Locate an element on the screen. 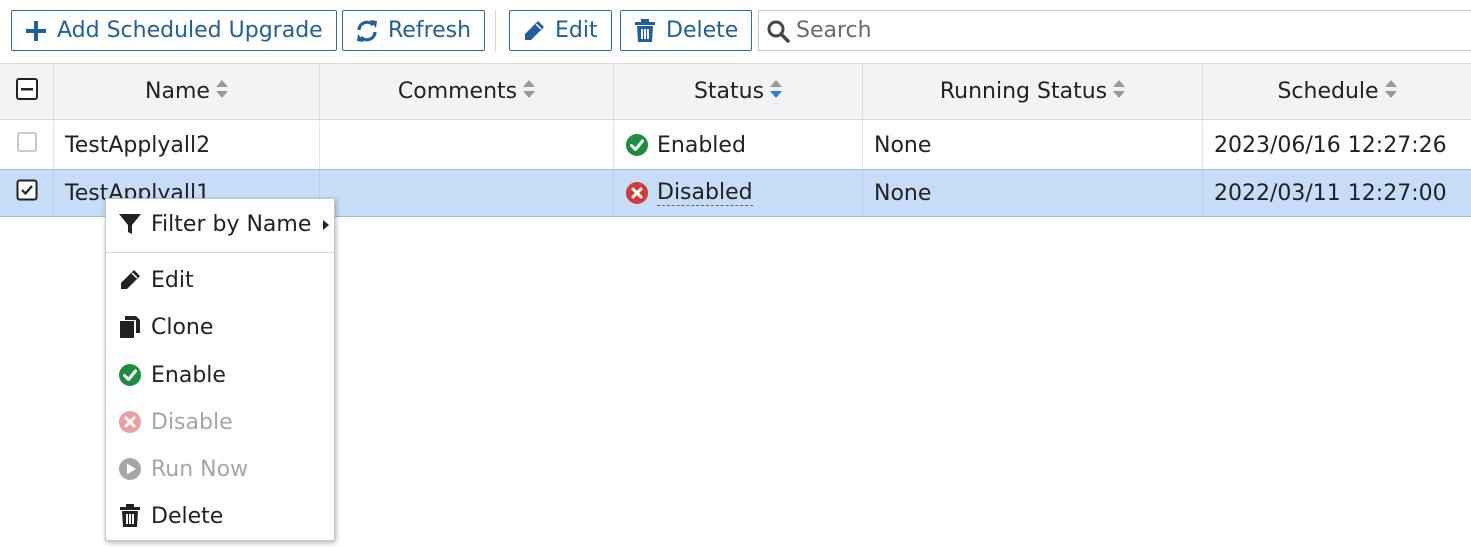 The height and width of the screenshot is (547, 1471). menu-divider is located at coordinates (220, 252).